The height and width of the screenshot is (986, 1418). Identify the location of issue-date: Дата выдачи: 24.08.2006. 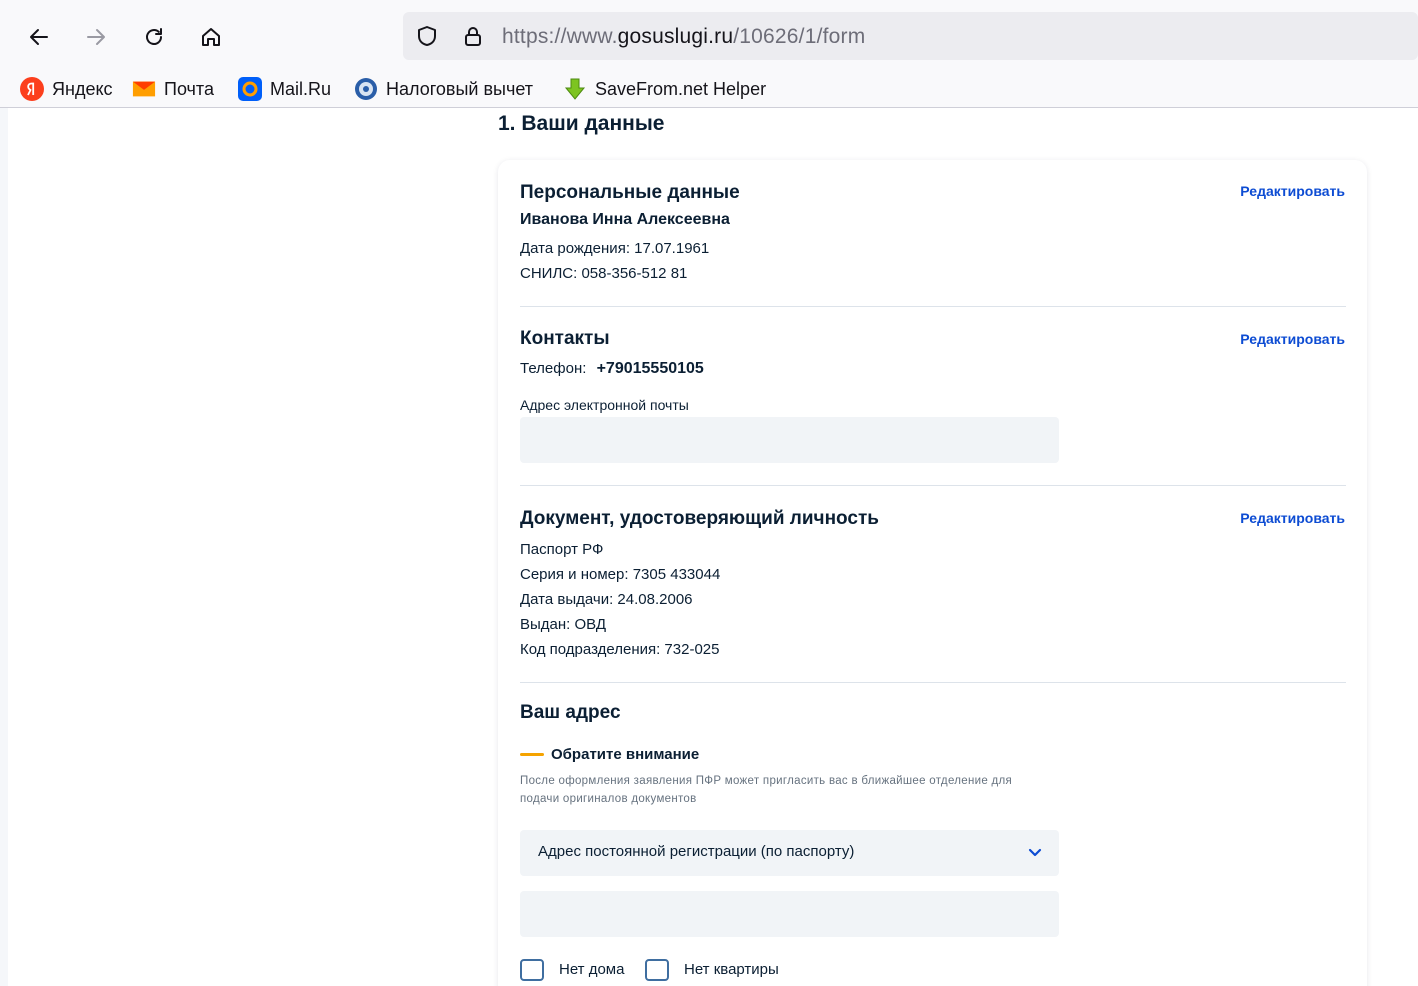
(606, 599).